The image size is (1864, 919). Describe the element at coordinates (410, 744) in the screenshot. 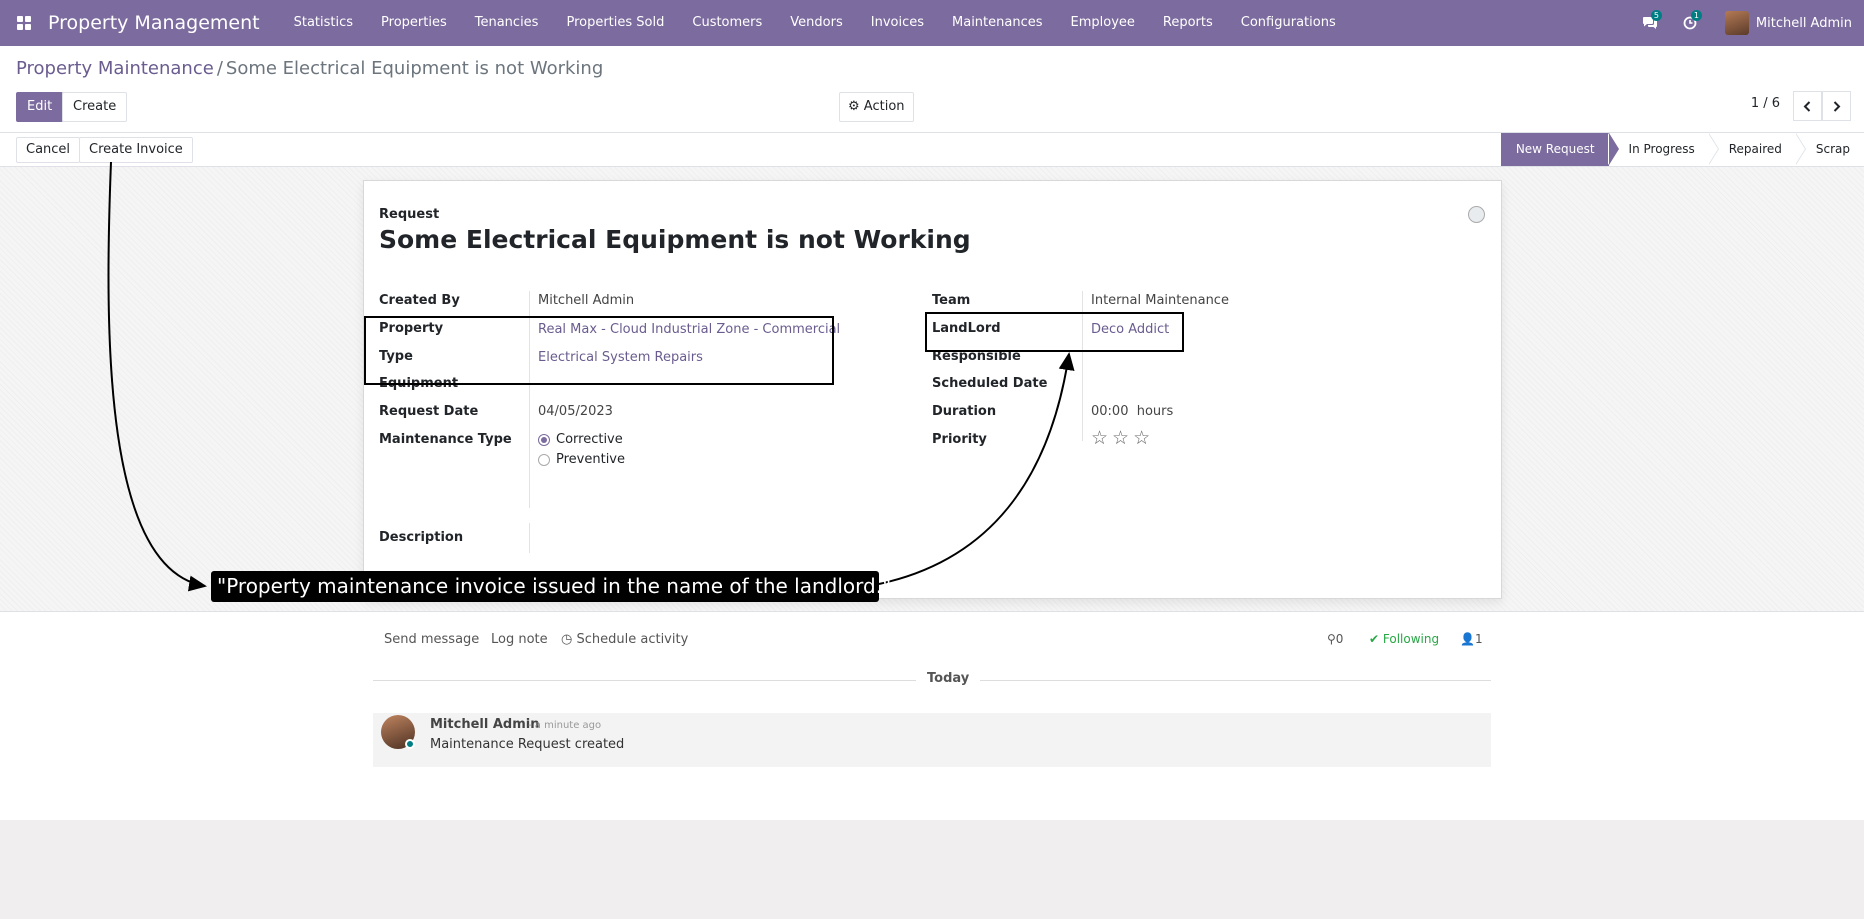

I see `online-status-icon` at that location.